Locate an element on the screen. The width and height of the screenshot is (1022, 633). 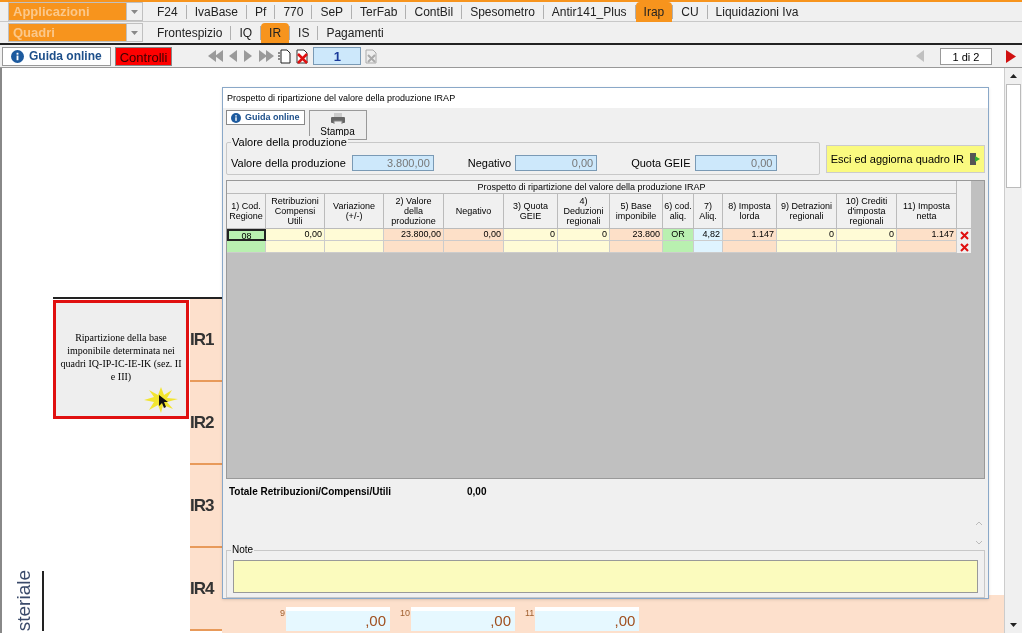
dialog-title: Prospetto di ripartizione del valore della produzione IRAP is located at coordinates (605, 98).